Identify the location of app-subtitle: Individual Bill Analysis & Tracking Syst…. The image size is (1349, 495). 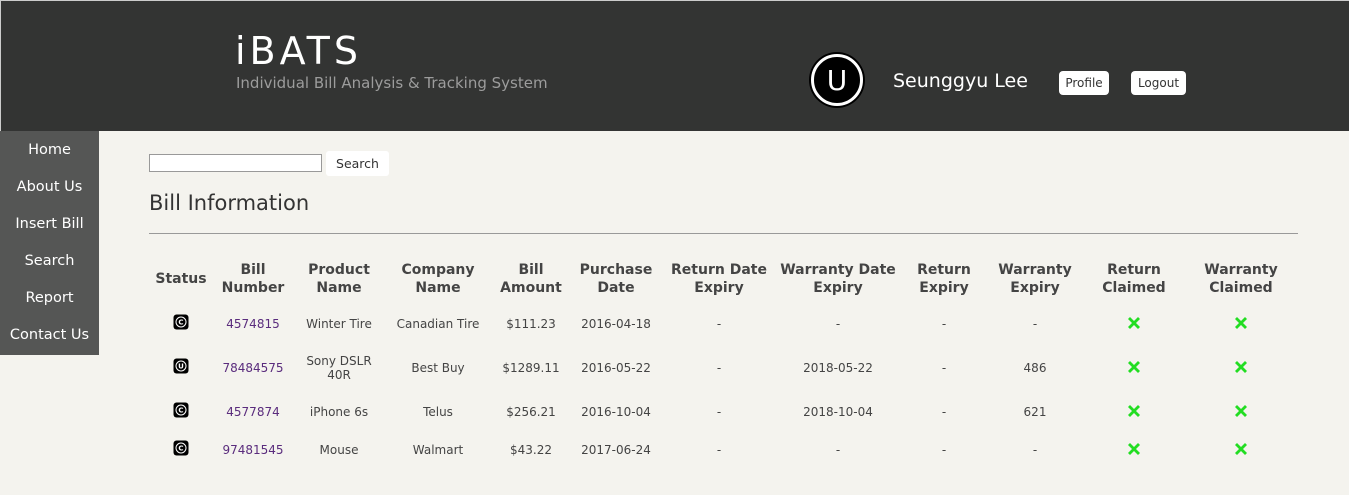
(392, 83).